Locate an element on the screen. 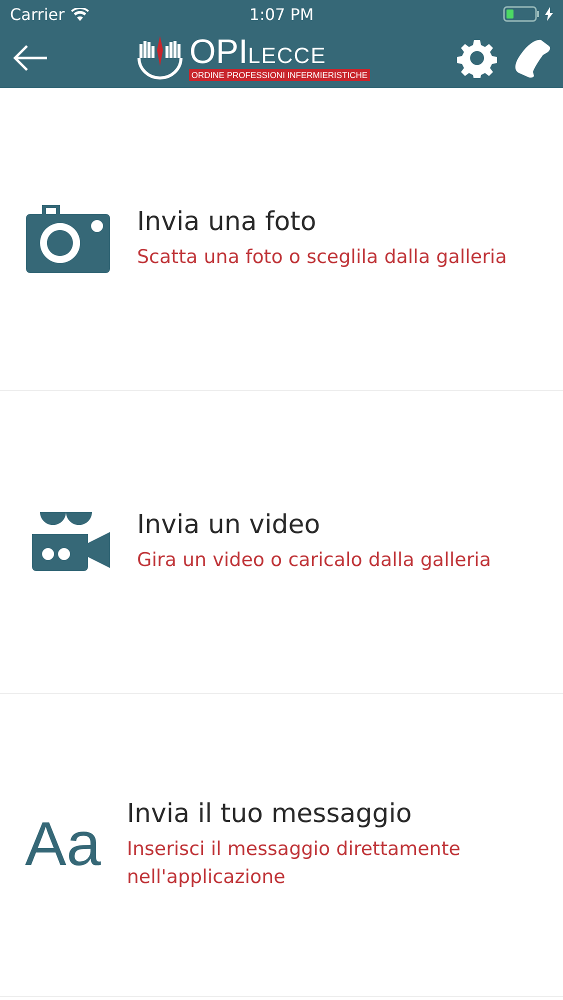 The width and height of the screenshot is (563, 1000). text-icon: Aa is located at coordinates (63, 845).